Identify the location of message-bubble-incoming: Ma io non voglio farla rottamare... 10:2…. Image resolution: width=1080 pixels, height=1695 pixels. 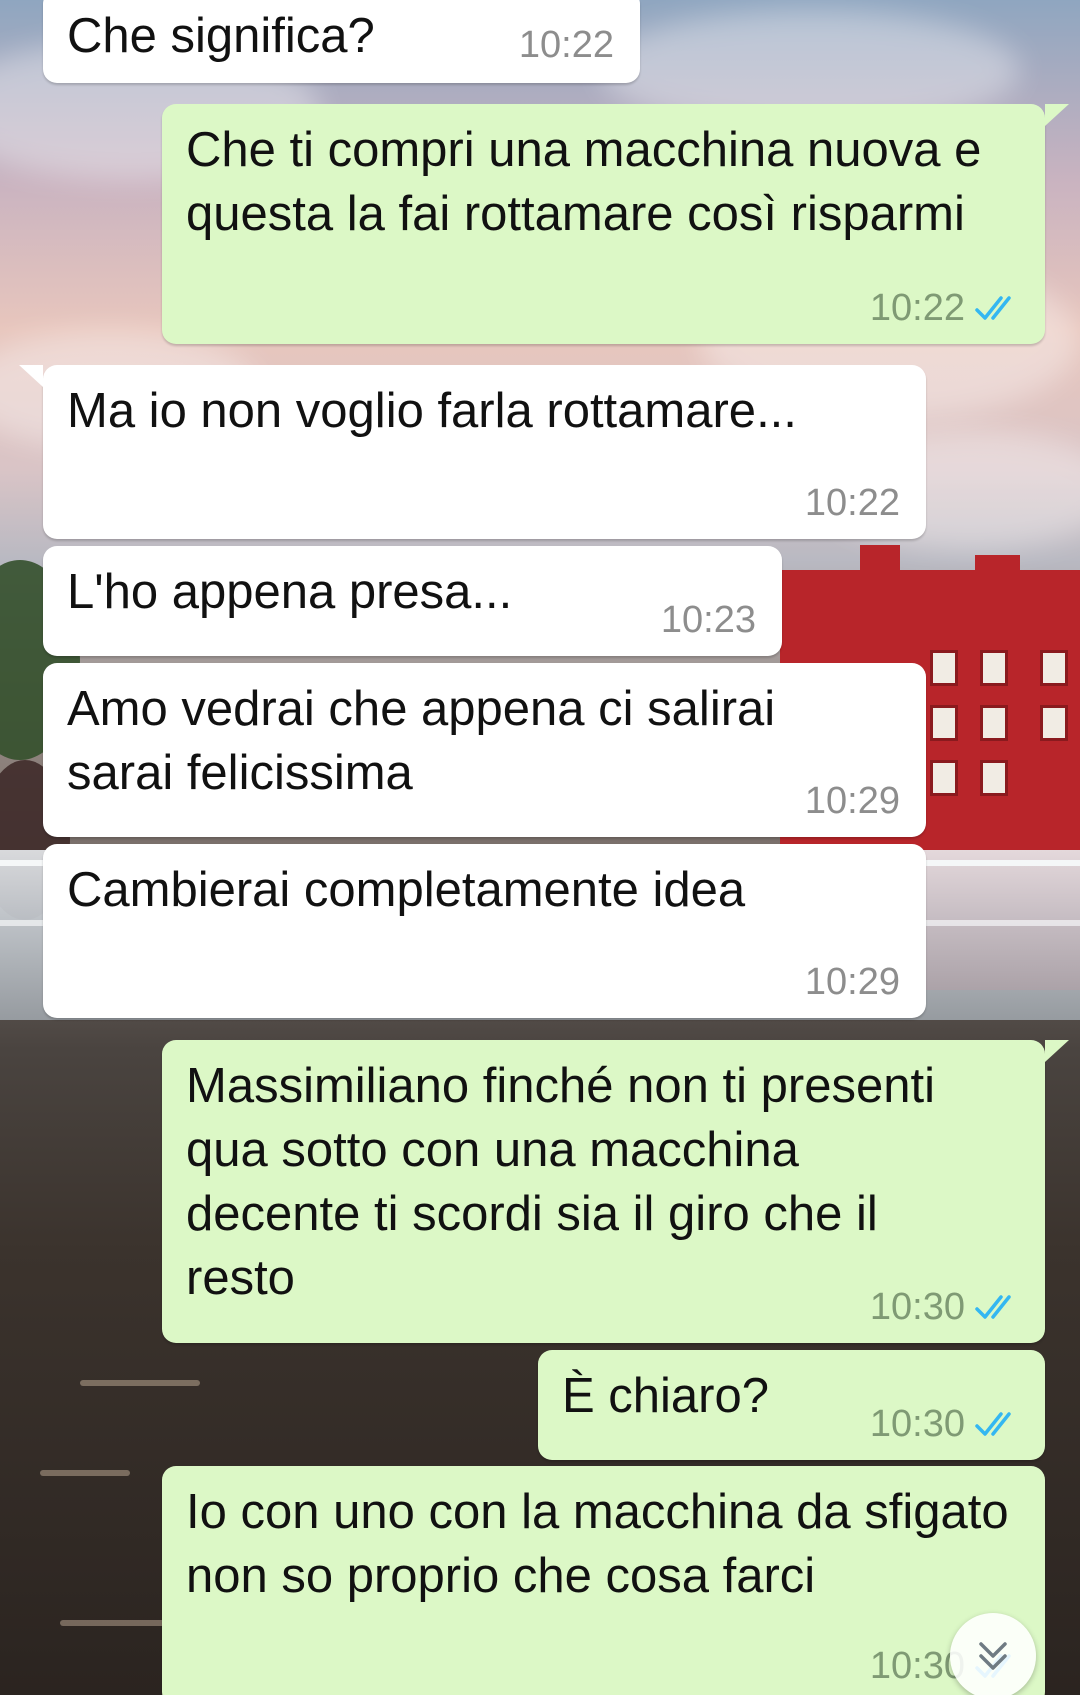
(484, 452).